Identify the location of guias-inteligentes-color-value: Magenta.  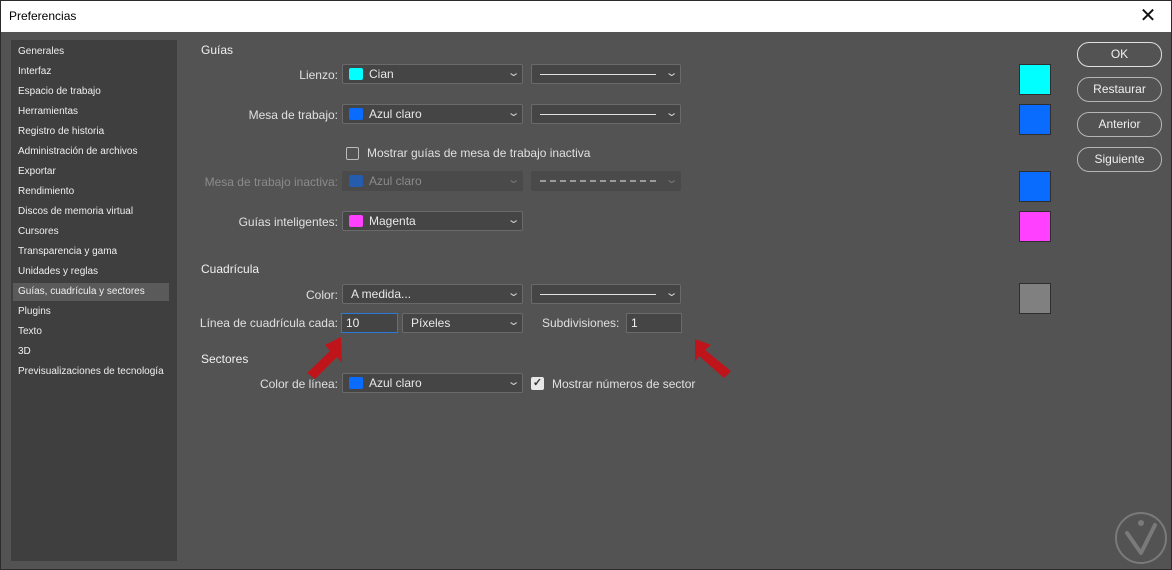
(392, 221).